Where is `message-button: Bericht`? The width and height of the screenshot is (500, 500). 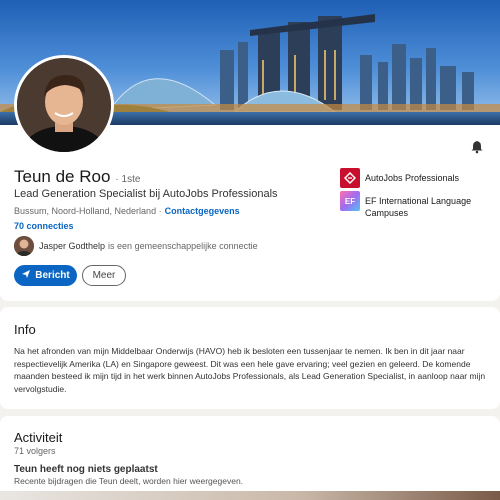 message-button: Bericht is located at coordinates (45, 275).